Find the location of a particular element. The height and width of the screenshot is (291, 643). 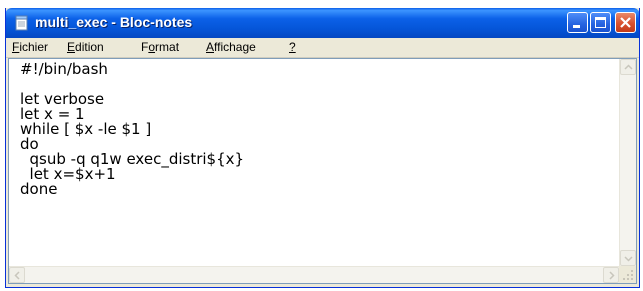

resize-grip-icon is located at coordinates (628, 275).